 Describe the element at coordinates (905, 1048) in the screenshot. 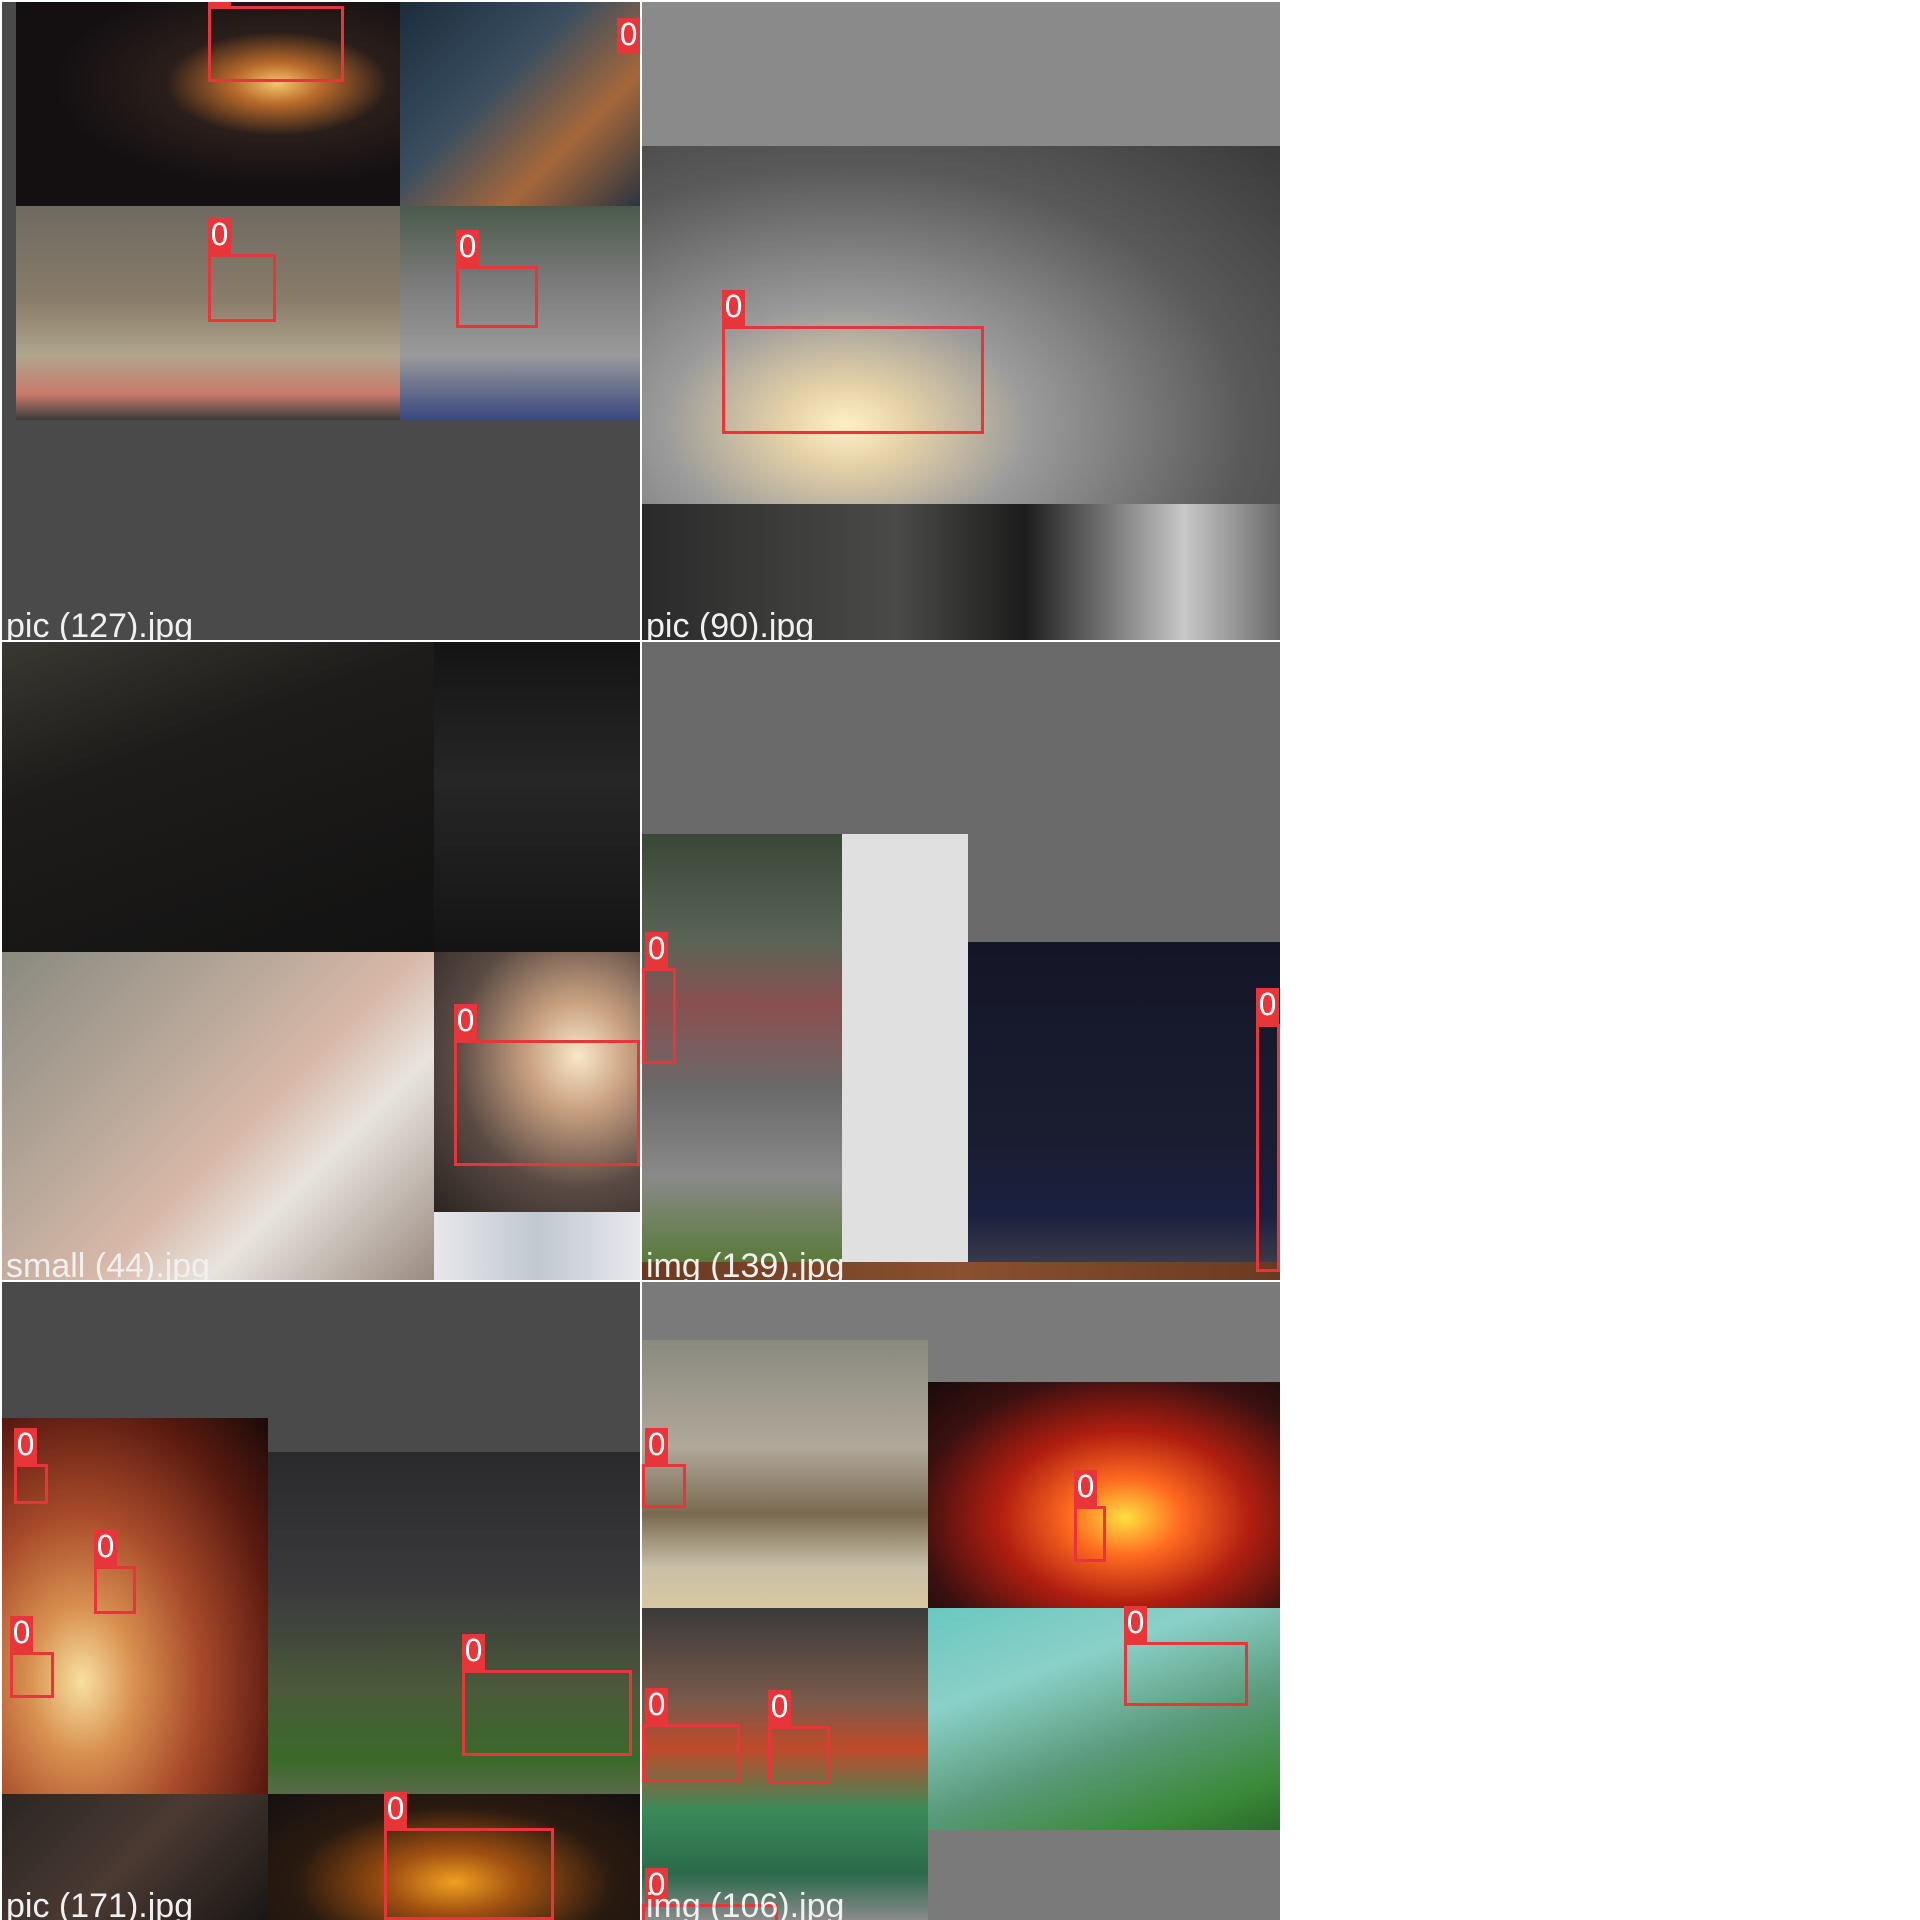

I see `photo-tile-blank-panel` at that location.